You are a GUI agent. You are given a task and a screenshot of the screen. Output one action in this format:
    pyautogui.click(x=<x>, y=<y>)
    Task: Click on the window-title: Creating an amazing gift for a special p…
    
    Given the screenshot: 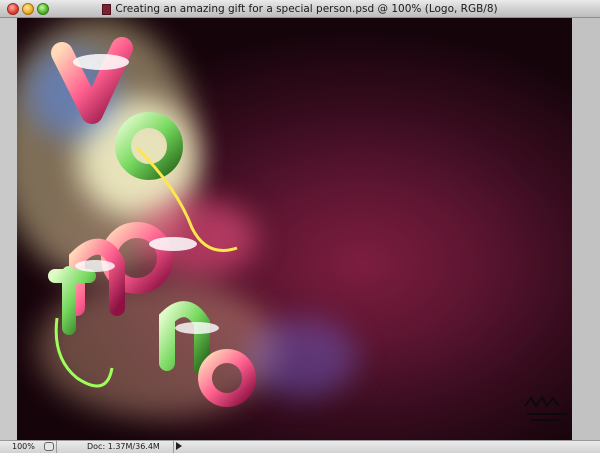 What is the action you would take?
    pyautogui.click(x=306, y=9)
    